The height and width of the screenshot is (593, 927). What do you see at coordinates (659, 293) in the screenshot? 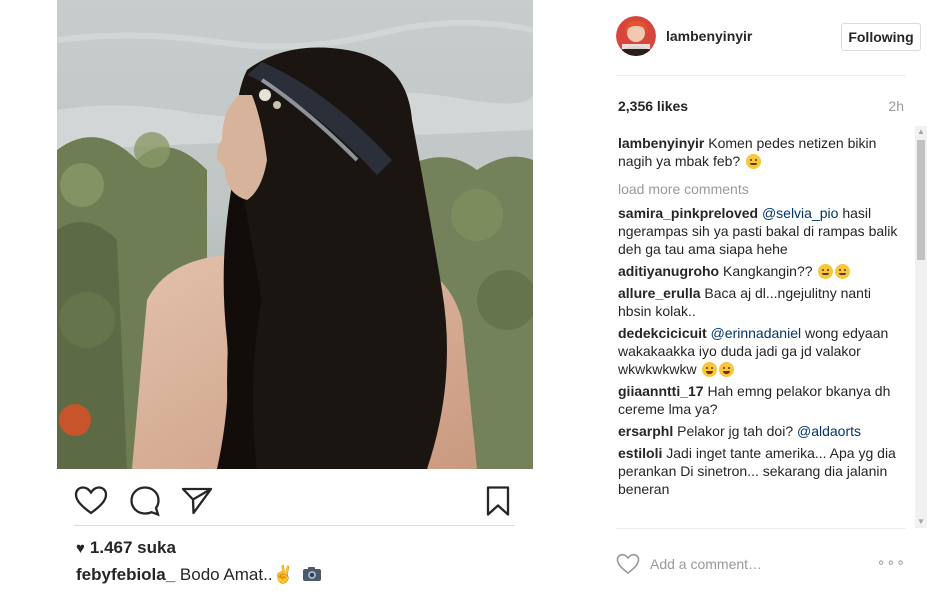
I see `comment-username: allure_erulla` at bounding box center [659, 293].